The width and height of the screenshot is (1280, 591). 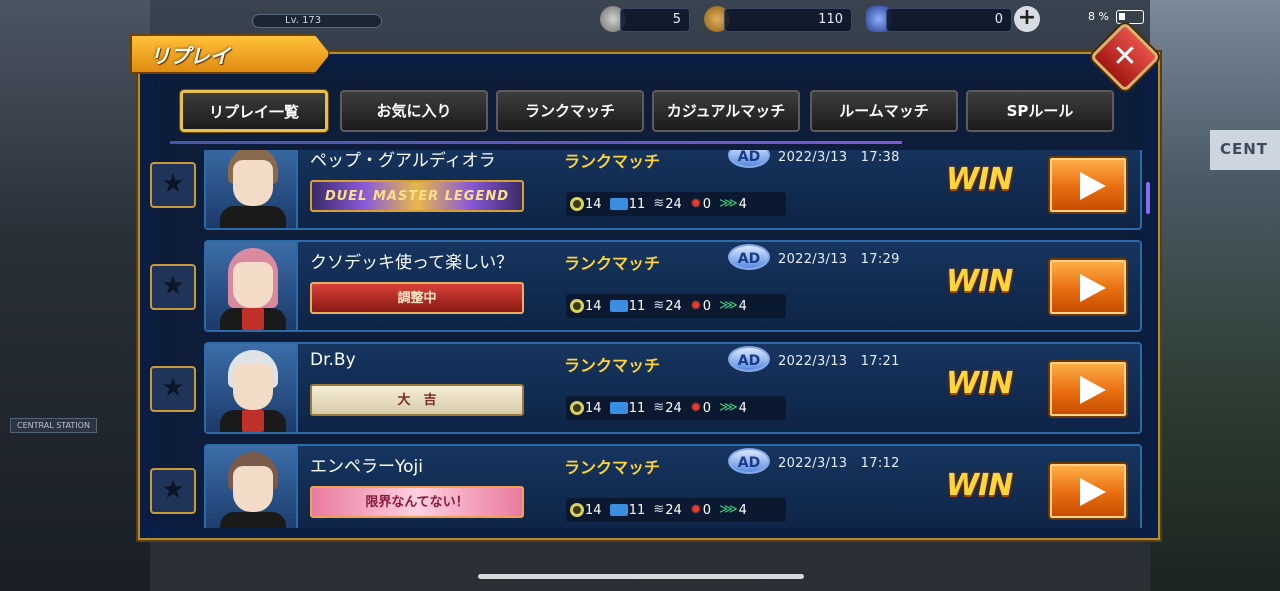 I want to click on list-scrollbar, so click(x=1148, y=198).